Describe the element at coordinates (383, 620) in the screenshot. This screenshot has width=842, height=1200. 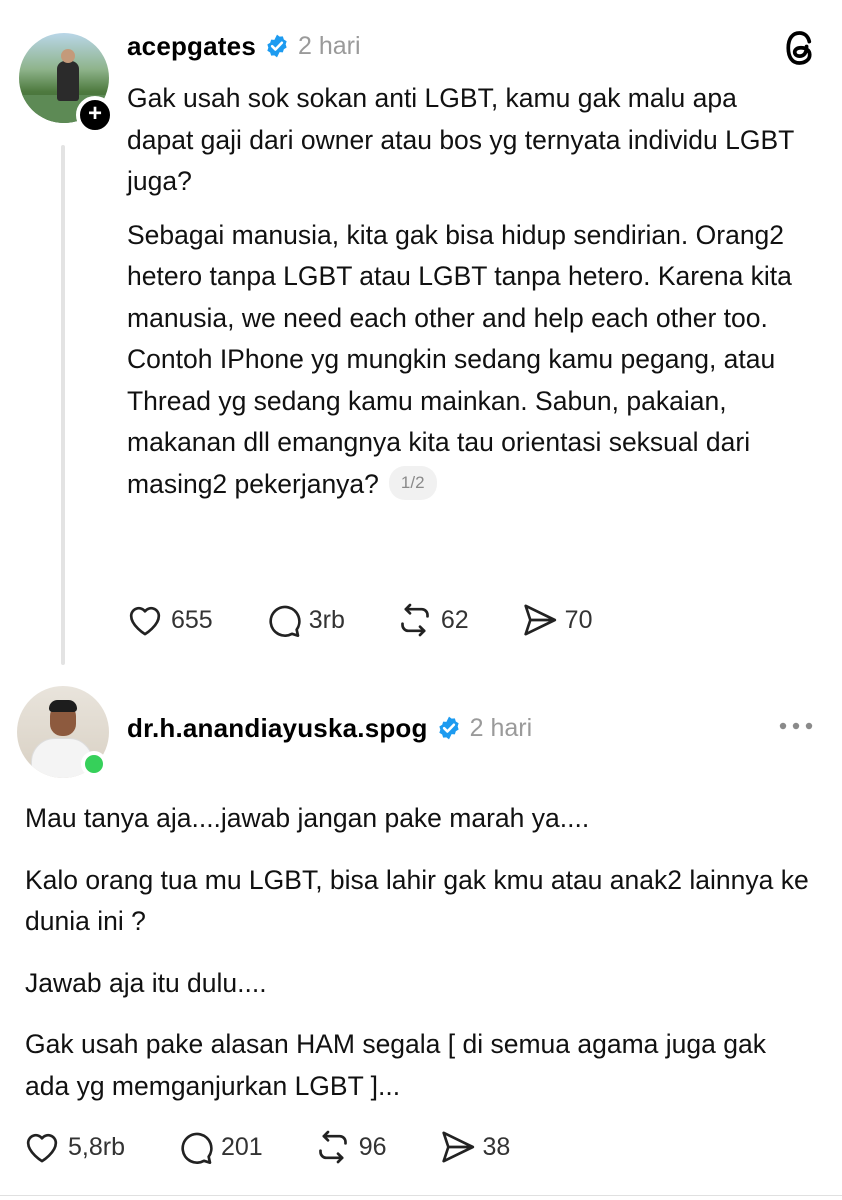
I see `post-actions: 655 3rb 62 70` at that location.